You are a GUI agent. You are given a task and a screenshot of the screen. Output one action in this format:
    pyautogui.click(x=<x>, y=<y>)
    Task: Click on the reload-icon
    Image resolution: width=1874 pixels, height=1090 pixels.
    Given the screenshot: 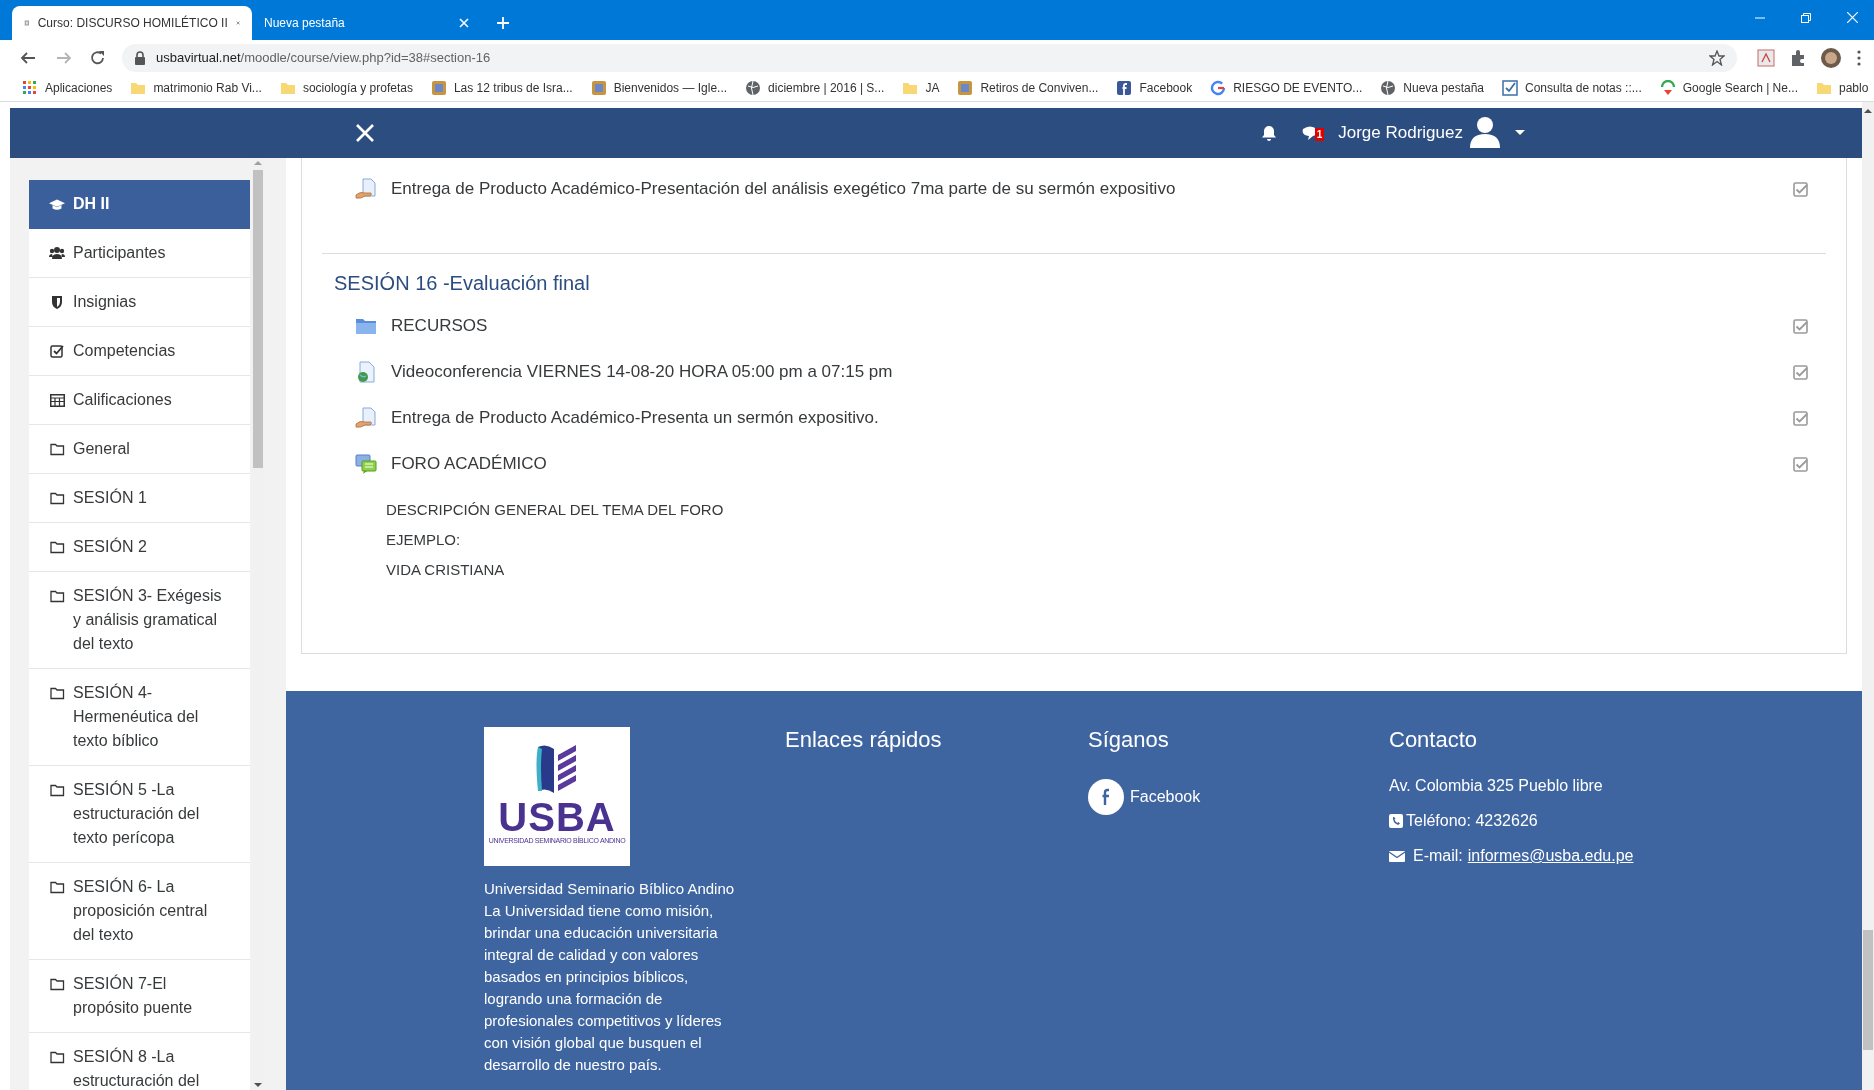 What is the action you would take?
    pyautogui.click(x=98, y=57)
    